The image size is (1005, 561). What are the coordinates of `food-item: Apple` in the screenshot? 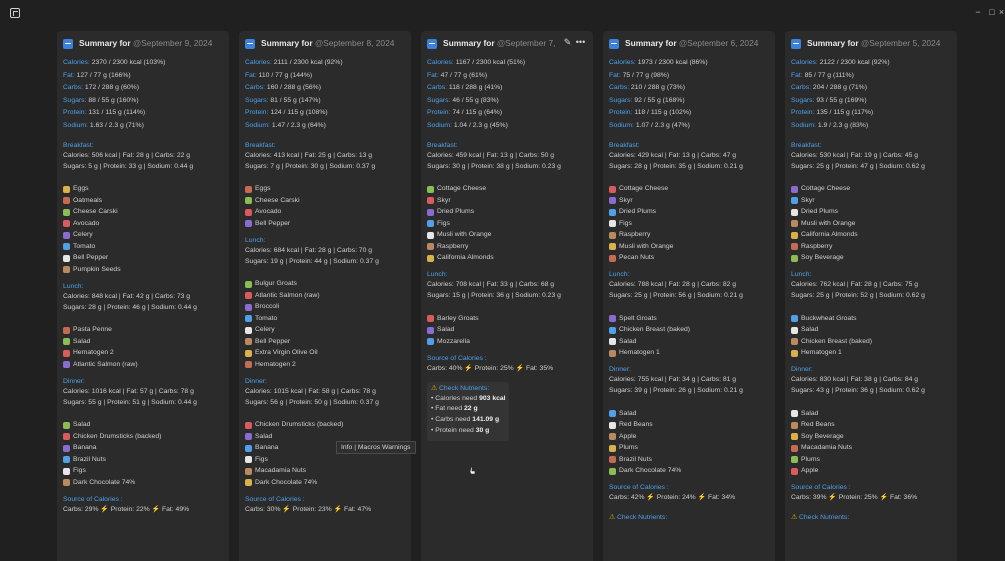 It's located at (691, 437).